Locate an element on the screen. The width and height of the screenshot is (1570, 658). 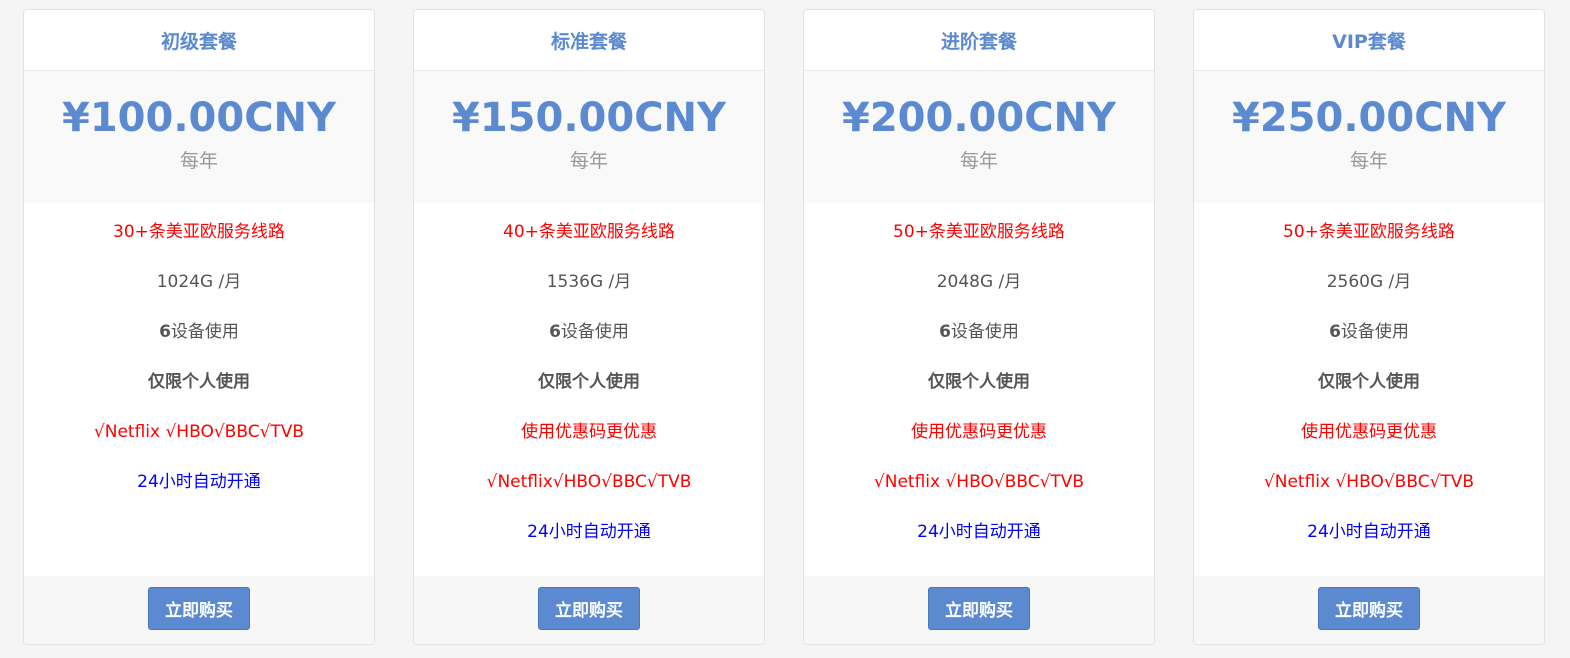
feature-routes: 30+条美亚欧服务线路 is located at coordinates (199, 232).